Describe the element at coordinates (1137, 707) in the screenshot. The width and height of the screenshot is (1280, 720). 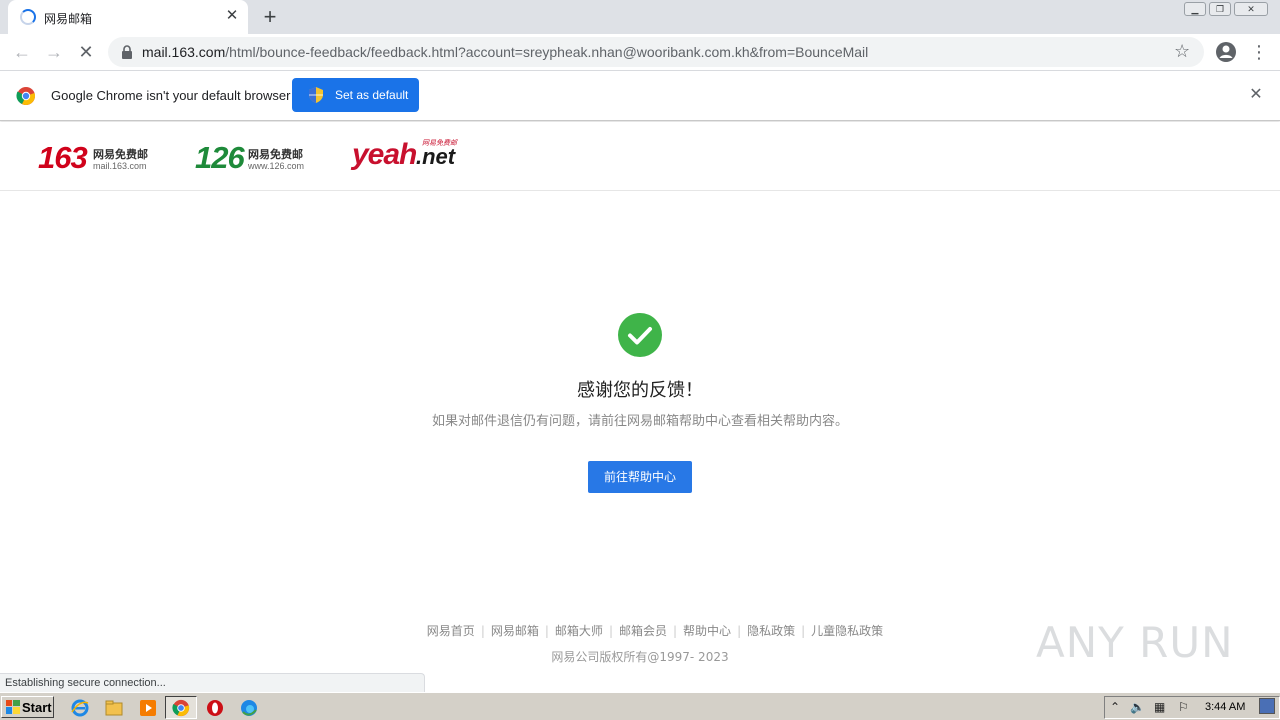
I see `volume-icon: 🔈` at that location.